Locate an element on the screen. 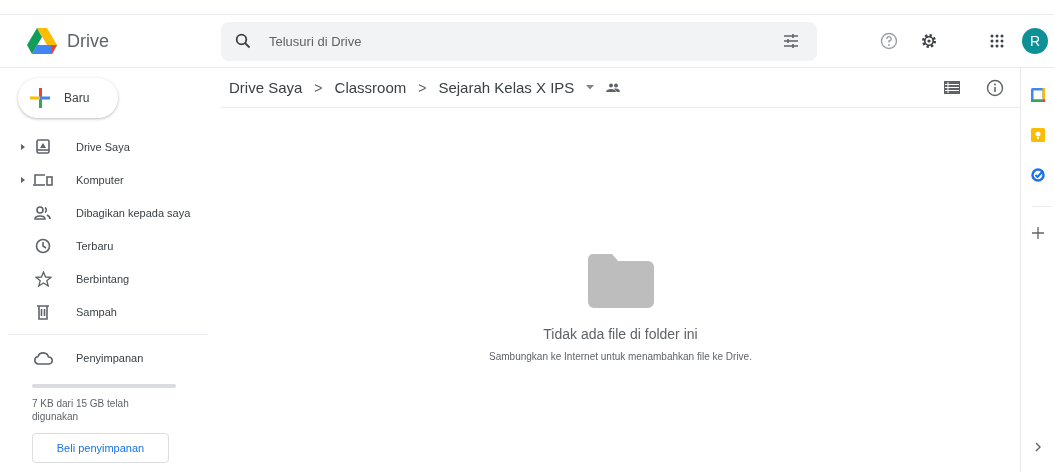 This screenshot has height=472, width=1054. nav-item: Penyimpanan is located at coordinates (110, 357).